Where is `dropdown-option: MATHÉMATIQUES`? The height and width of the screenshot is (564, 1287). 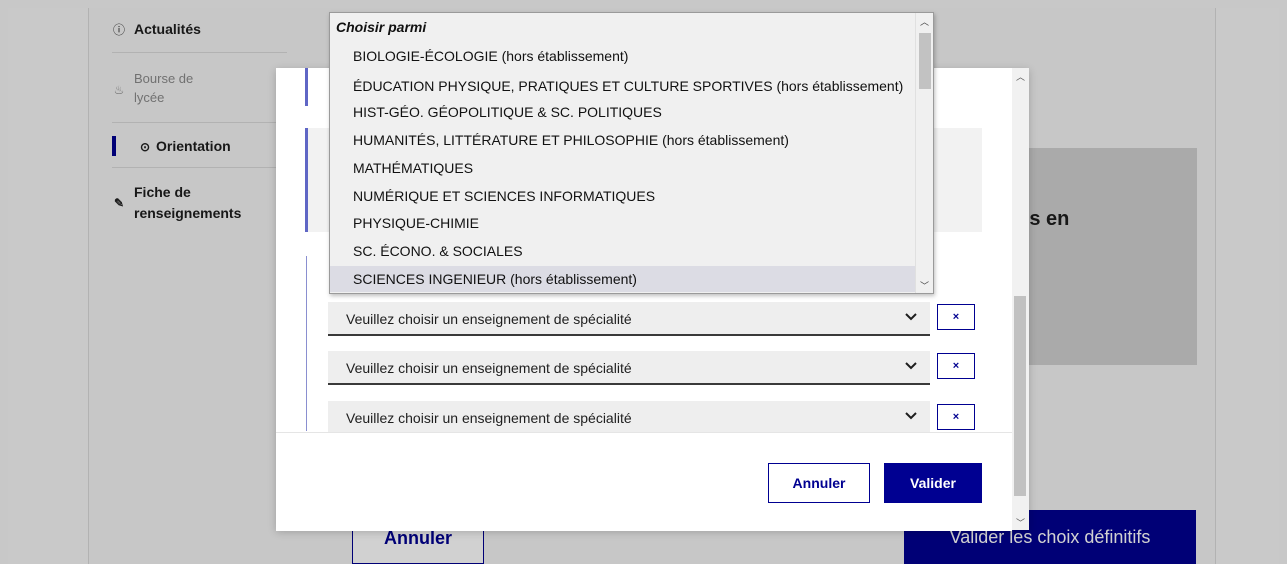 dropdown-option: MATHÉMATIQUES is located at coordinates (623, 168).